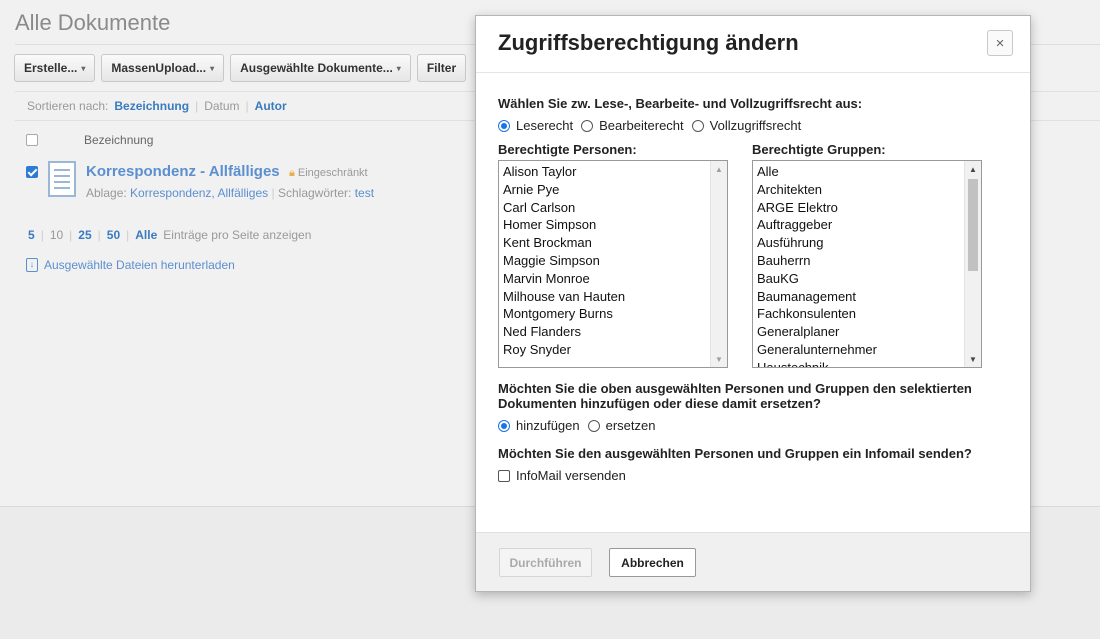  I want to click on read-right-label: Leserecht, so click(545, 125).